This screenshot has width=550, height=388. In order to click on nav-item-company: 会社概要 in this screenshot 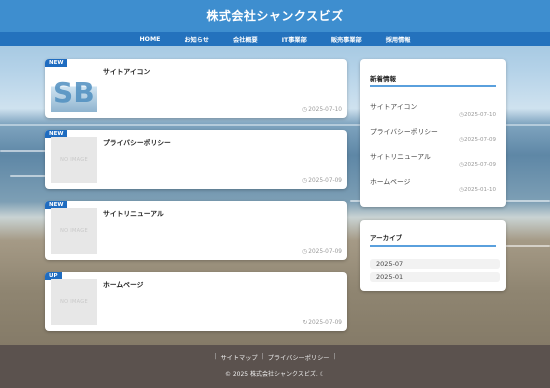, I will do `click(245, 39)`.